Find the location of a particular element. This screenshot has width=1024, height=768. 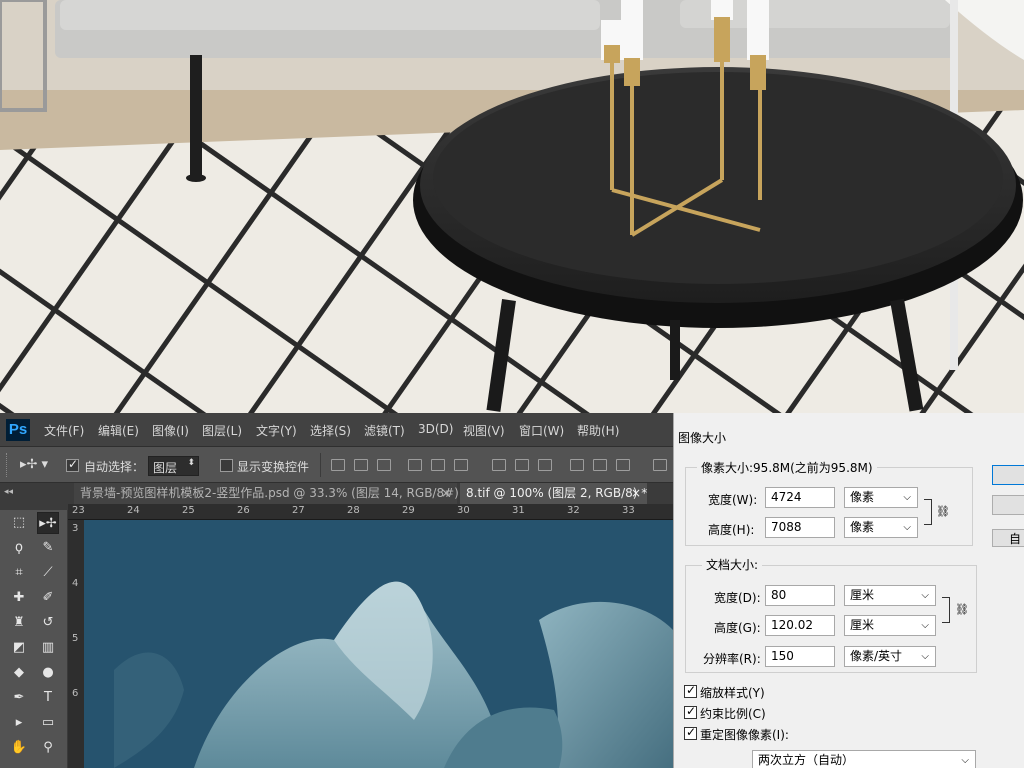

resample-checkbox is located at coordinates (690, 732).